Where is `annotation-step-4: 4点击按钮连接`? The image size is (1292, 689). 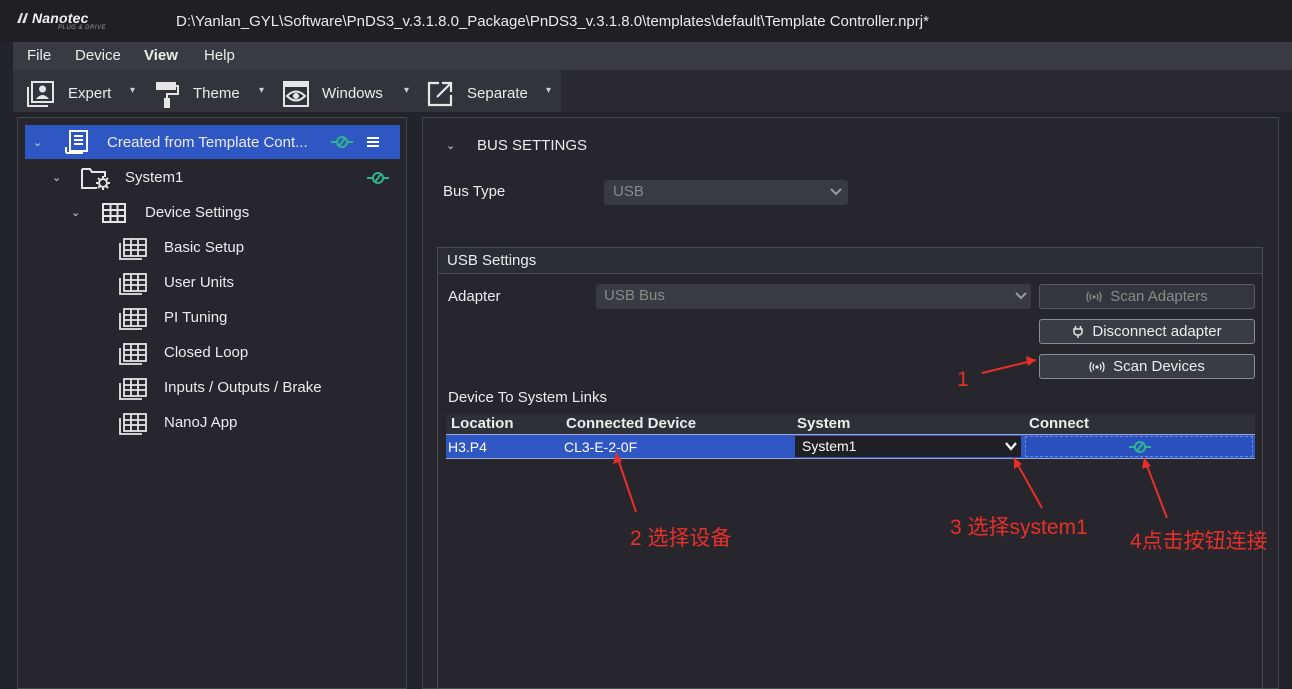 annotation-step-4: 4点击按钮连接 is located at coordinates (1199, 541).